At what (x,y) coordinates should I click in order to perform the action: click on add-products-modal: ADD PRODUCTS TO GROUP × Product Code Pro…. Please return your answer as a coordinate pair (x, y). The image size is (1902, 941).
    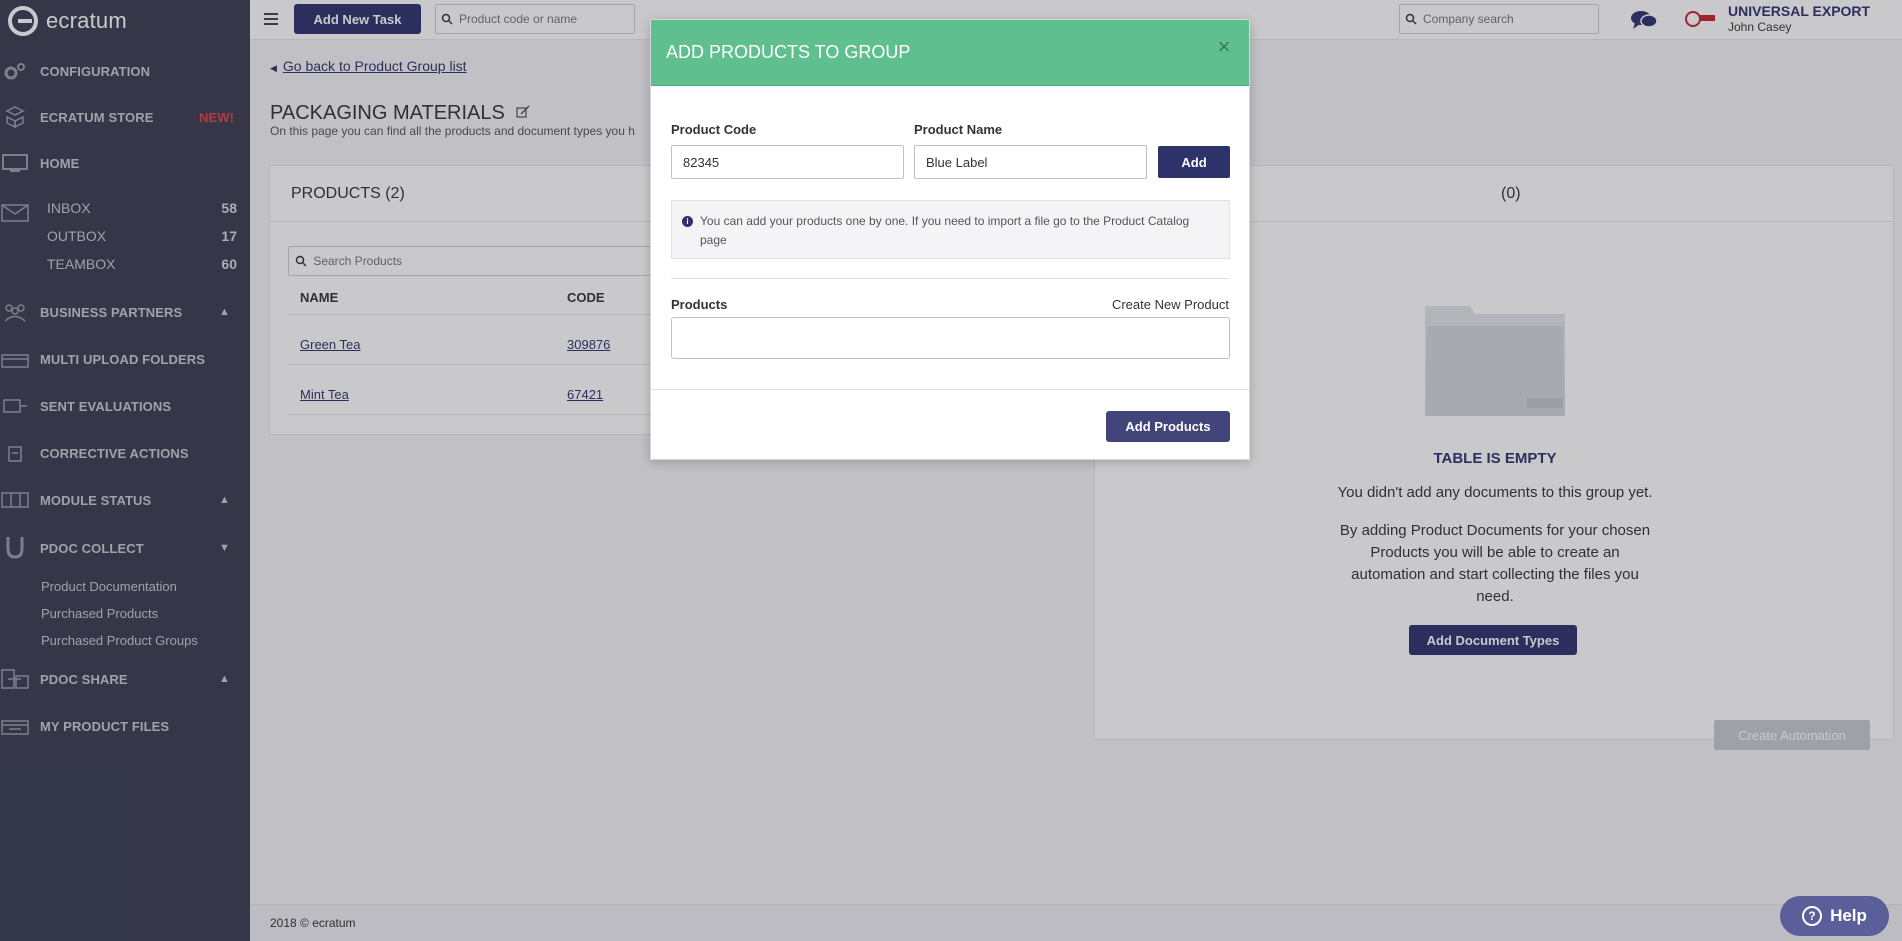
    Looking at the image, I should click on (950, 239).